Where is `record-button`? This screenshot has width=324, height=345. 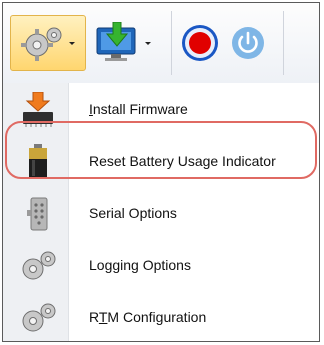
record-button is located at coordinates (200, 43).